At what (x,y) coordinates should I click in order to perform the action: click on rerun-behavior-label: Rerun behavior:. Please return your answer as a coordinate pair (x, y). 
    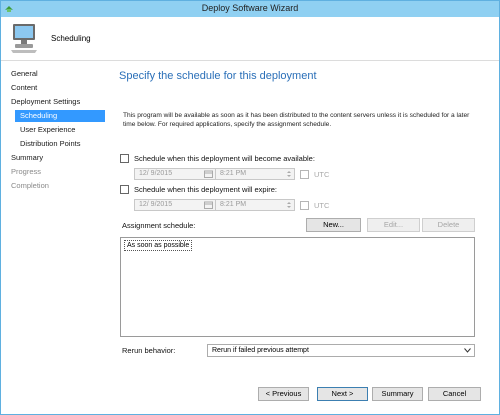
    Looking at the image, I should click on (149, 350).